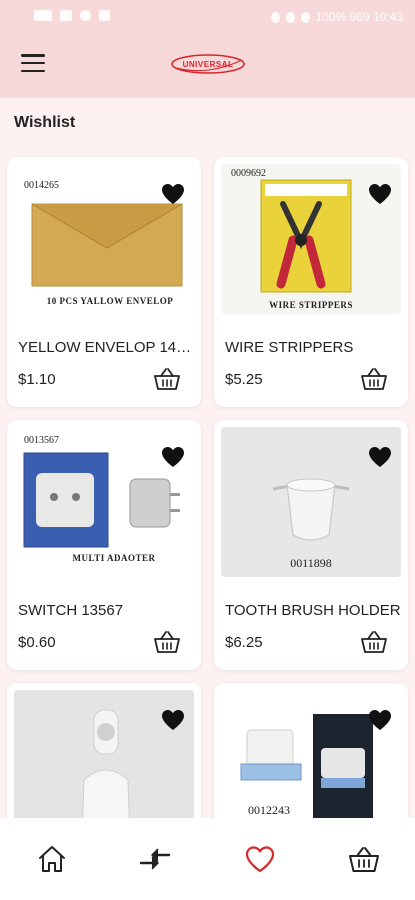  What do you see at coordinates (311, 758) in the screenshot?
I see `product-card: 0012243` at bounding box center [311, 758].